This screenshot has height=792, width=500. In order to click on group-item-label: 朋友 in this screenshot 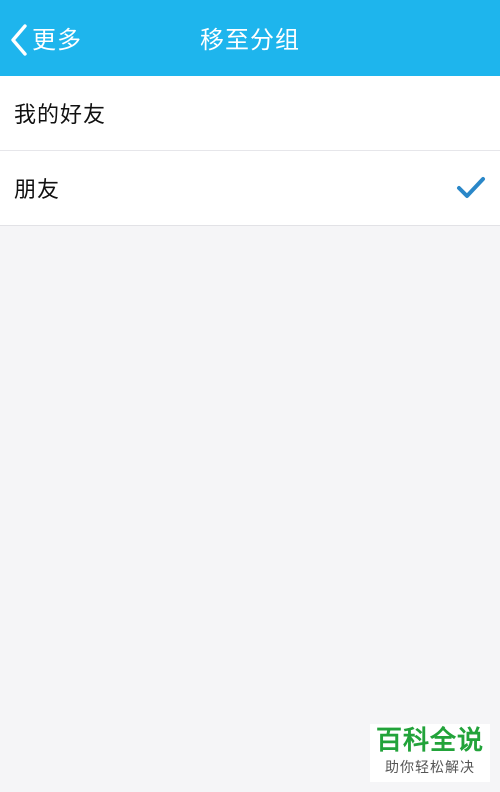, I will do `click(37, 190)`.